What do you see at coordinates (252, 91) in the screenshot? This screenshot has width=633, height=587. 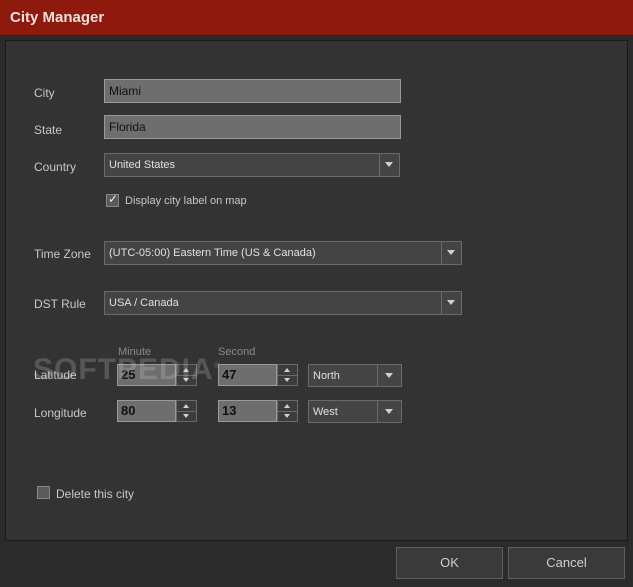 I see `city-input: Miami` at bounding box center [252, 91].